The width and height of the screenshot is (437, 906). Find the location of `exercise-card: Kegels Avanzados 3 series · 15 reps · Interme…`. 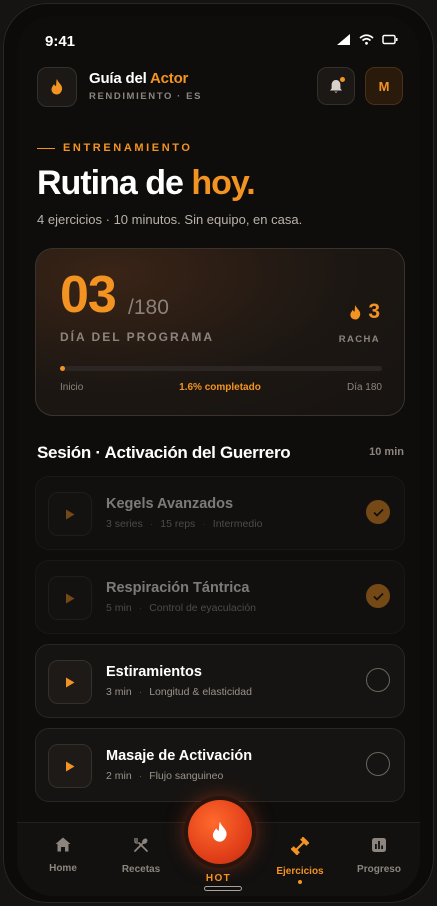

exercise-card: Kegels Avanzados 3 series · 15 reps · Interme… is located at coordinates (220, 513).